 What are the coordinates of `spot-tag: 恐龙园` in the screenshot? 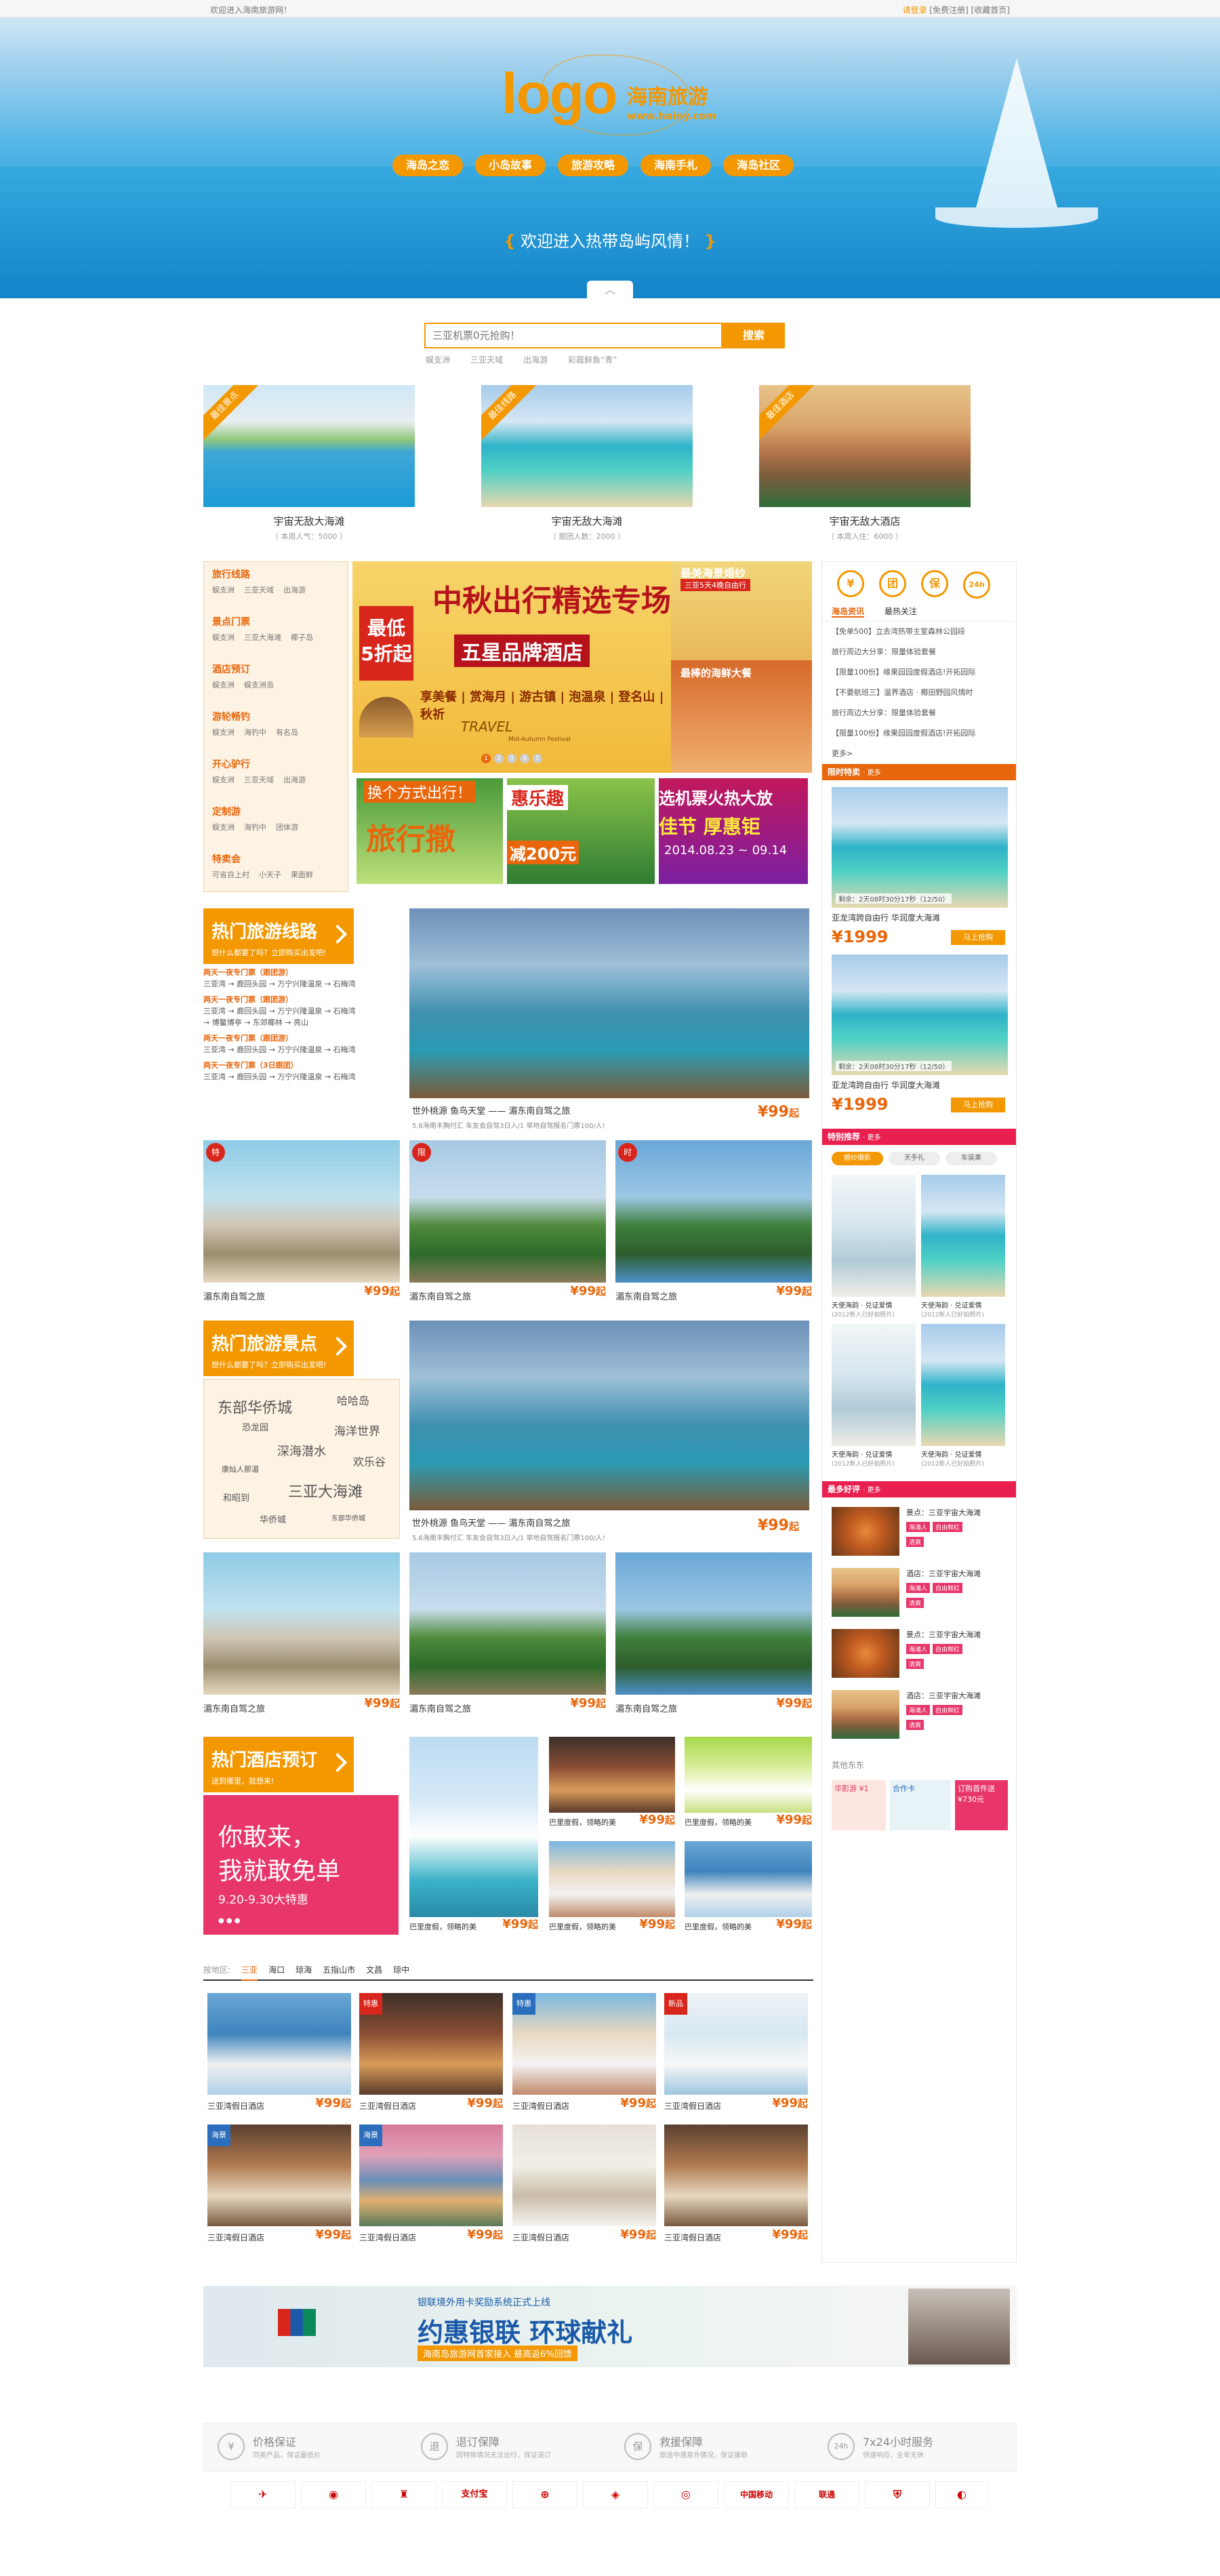 It's located at (255, 1426).